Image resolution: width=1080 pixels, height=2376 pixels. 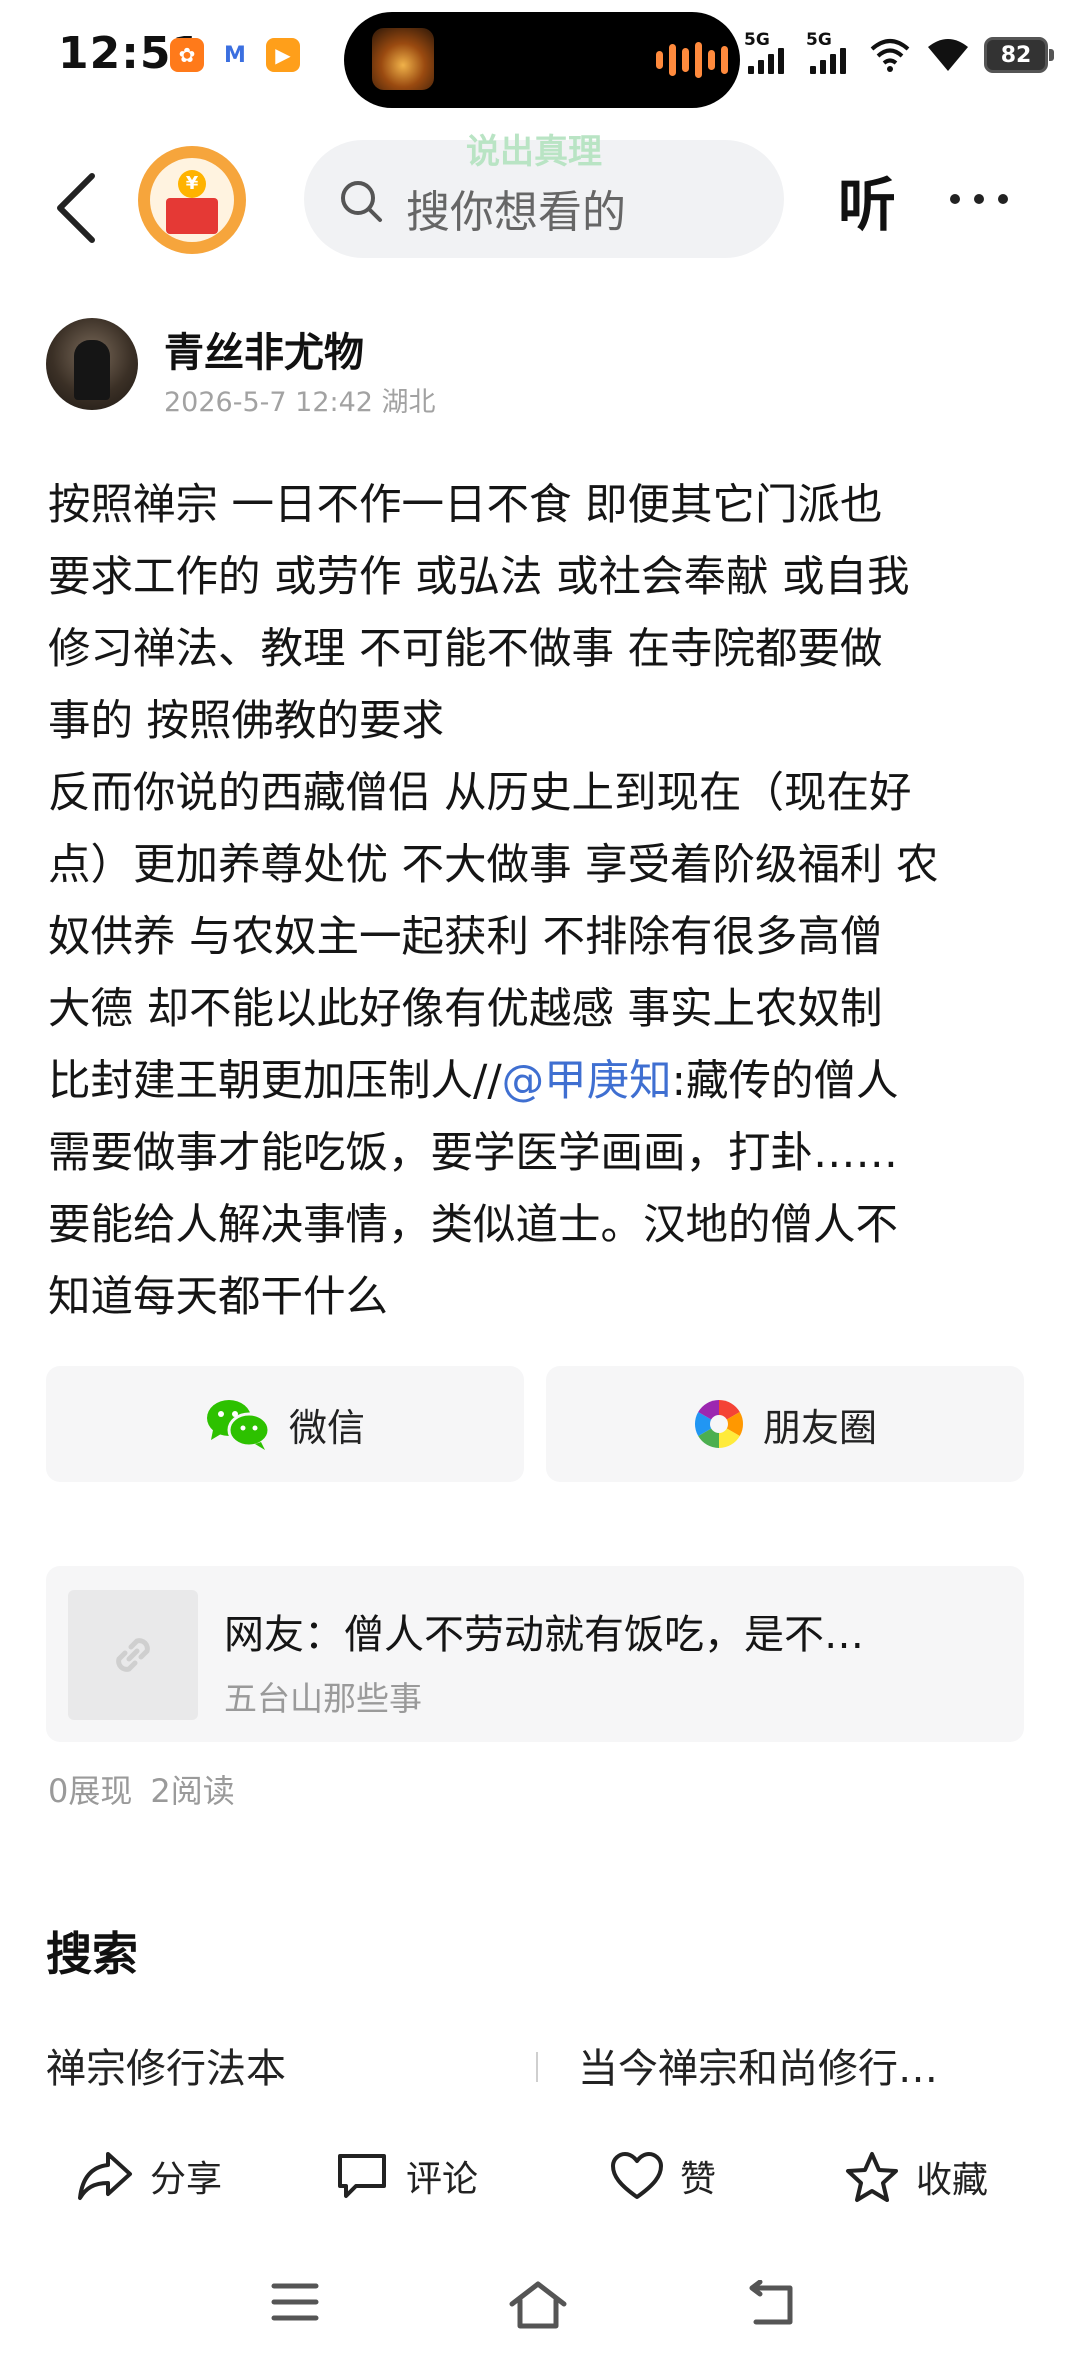 What do you see at coordinates (1019, 55) in the screenshot?
I see `battery-icon: 82` at bounding box center [1019, 55].